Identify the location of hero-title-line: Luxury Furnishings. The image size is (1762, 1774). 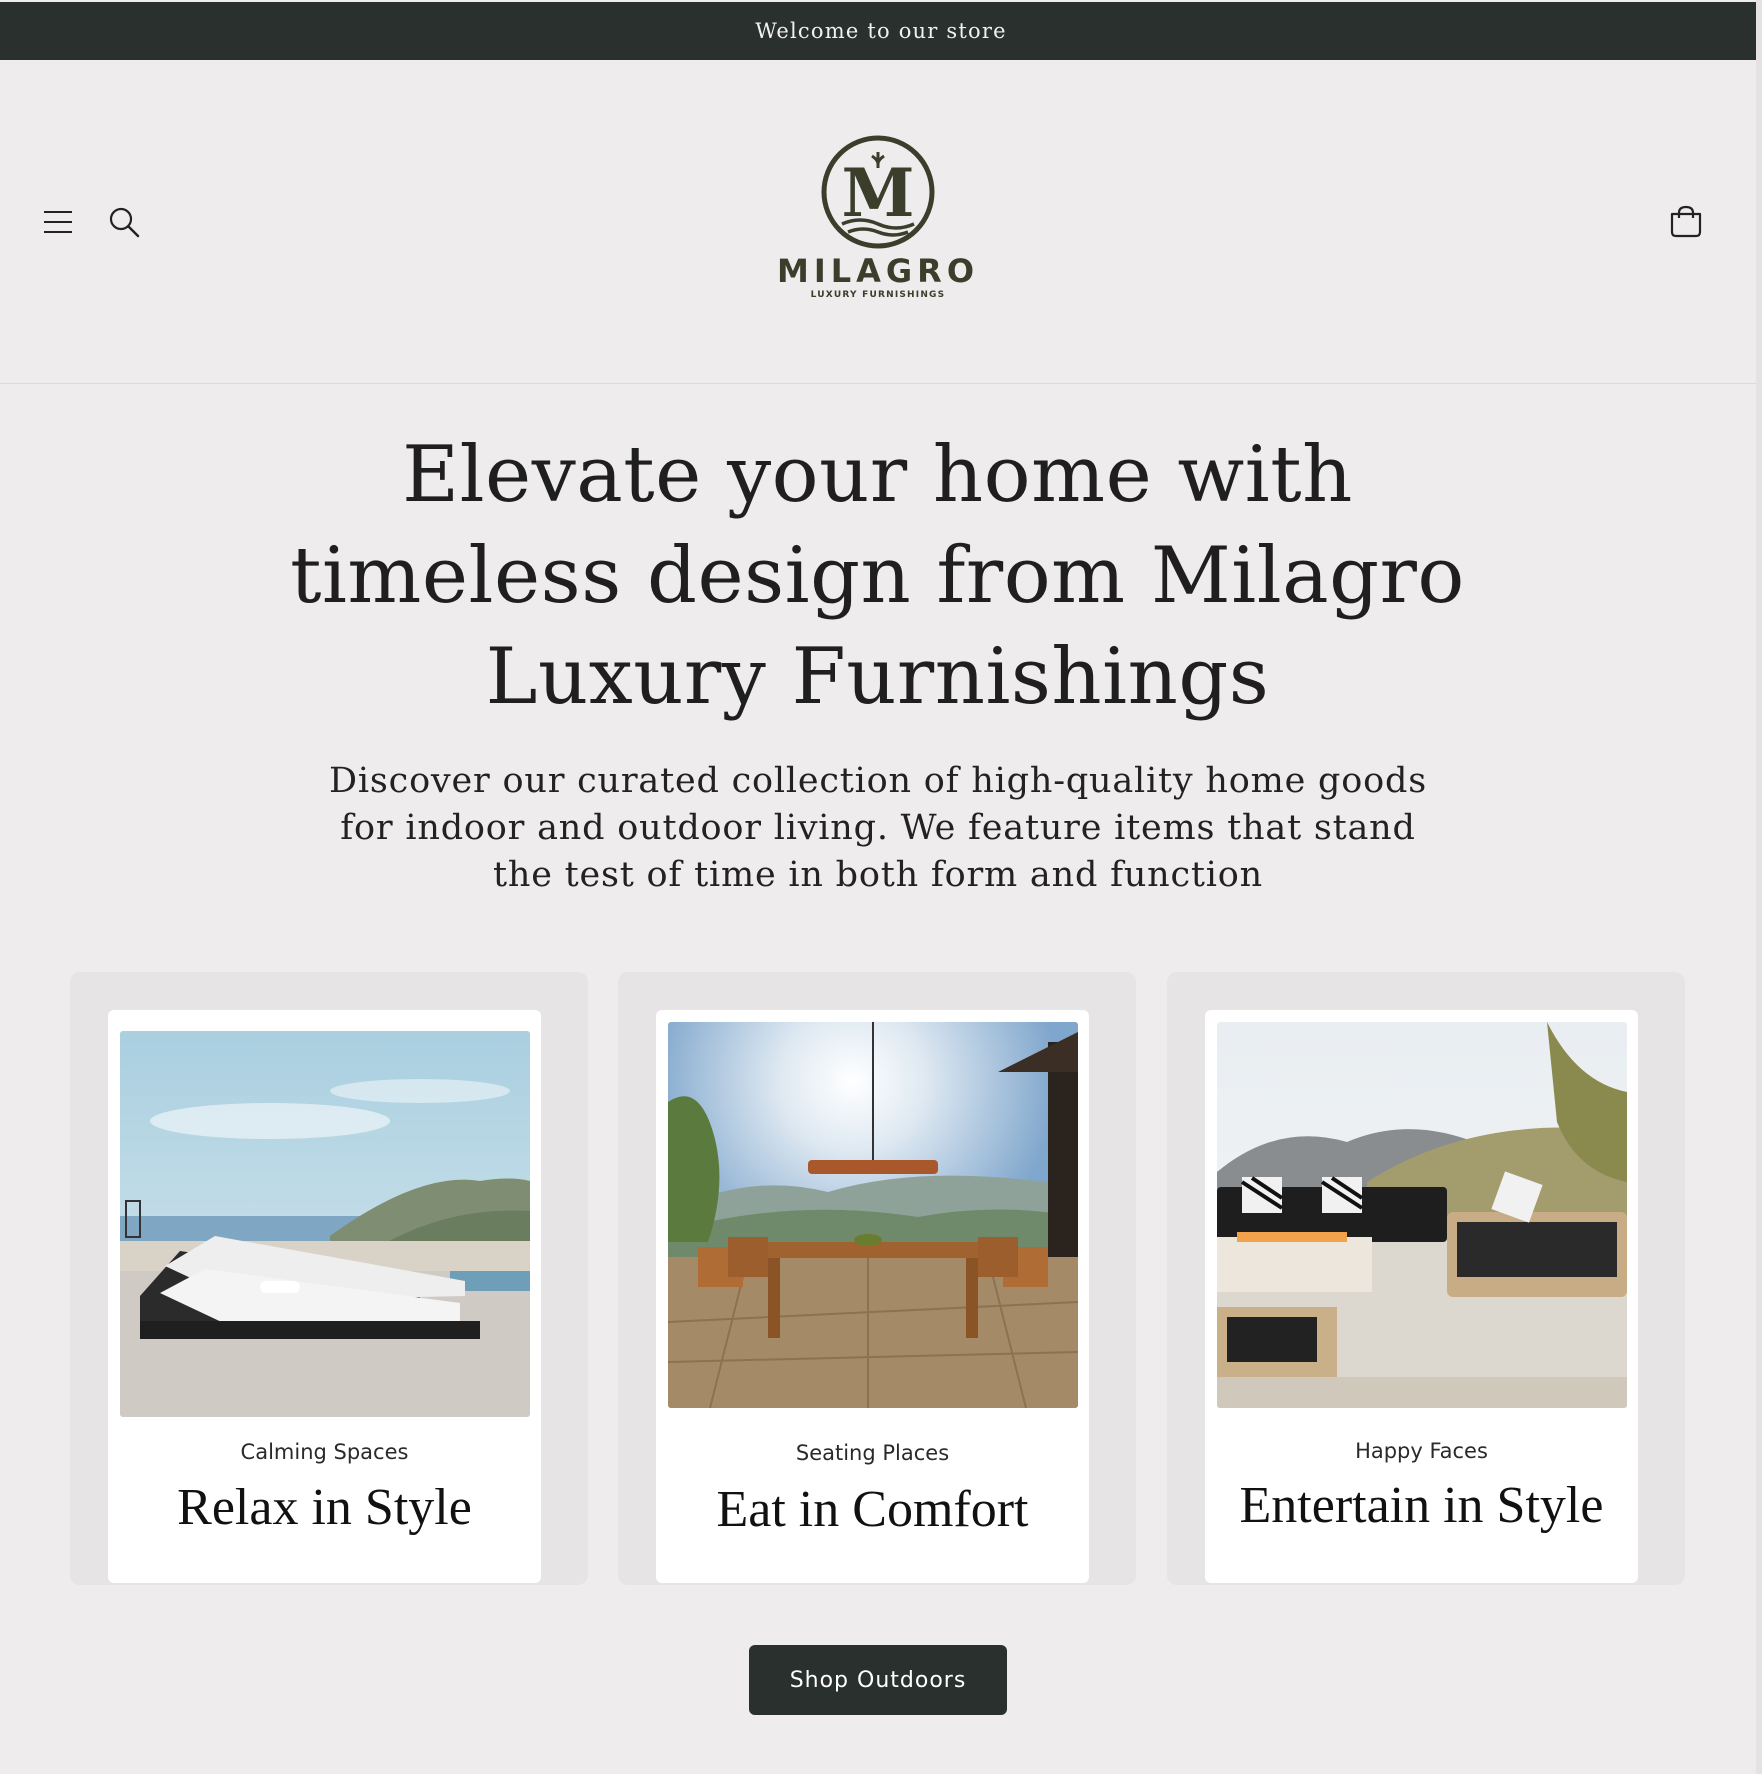
(877, 677).